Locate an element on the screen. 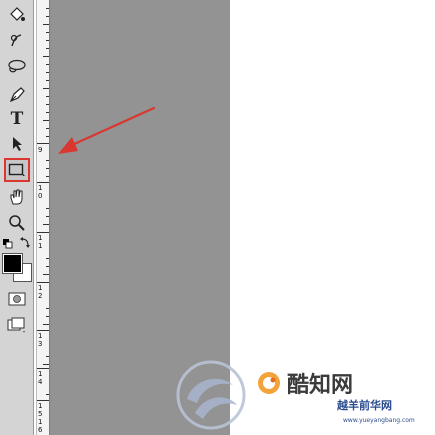  screen-mode-icon is located at coordinates (16, 325).